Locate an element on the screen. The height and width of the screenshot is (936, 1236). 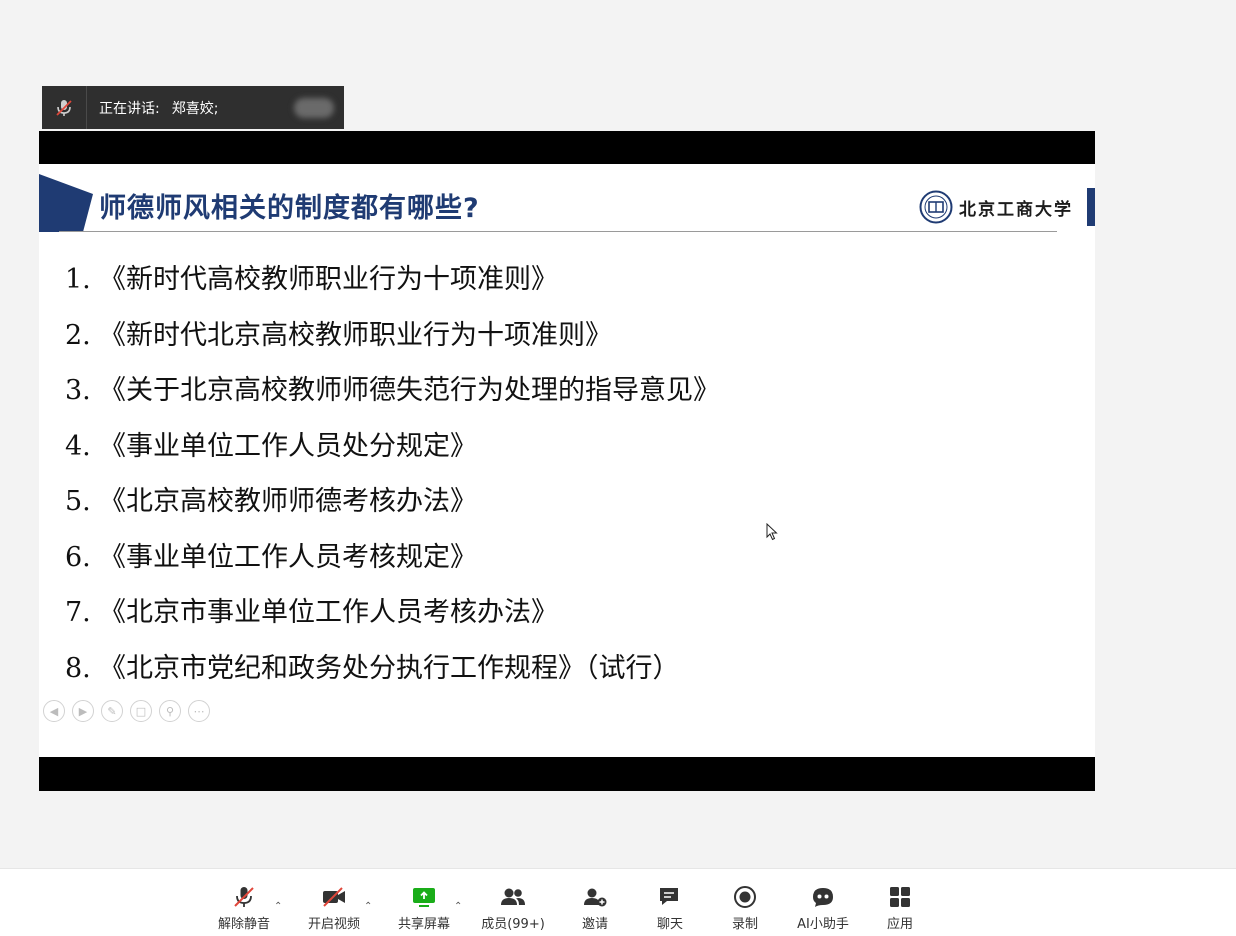
pen-icon: ✎ is located at coordinates (112, 711).